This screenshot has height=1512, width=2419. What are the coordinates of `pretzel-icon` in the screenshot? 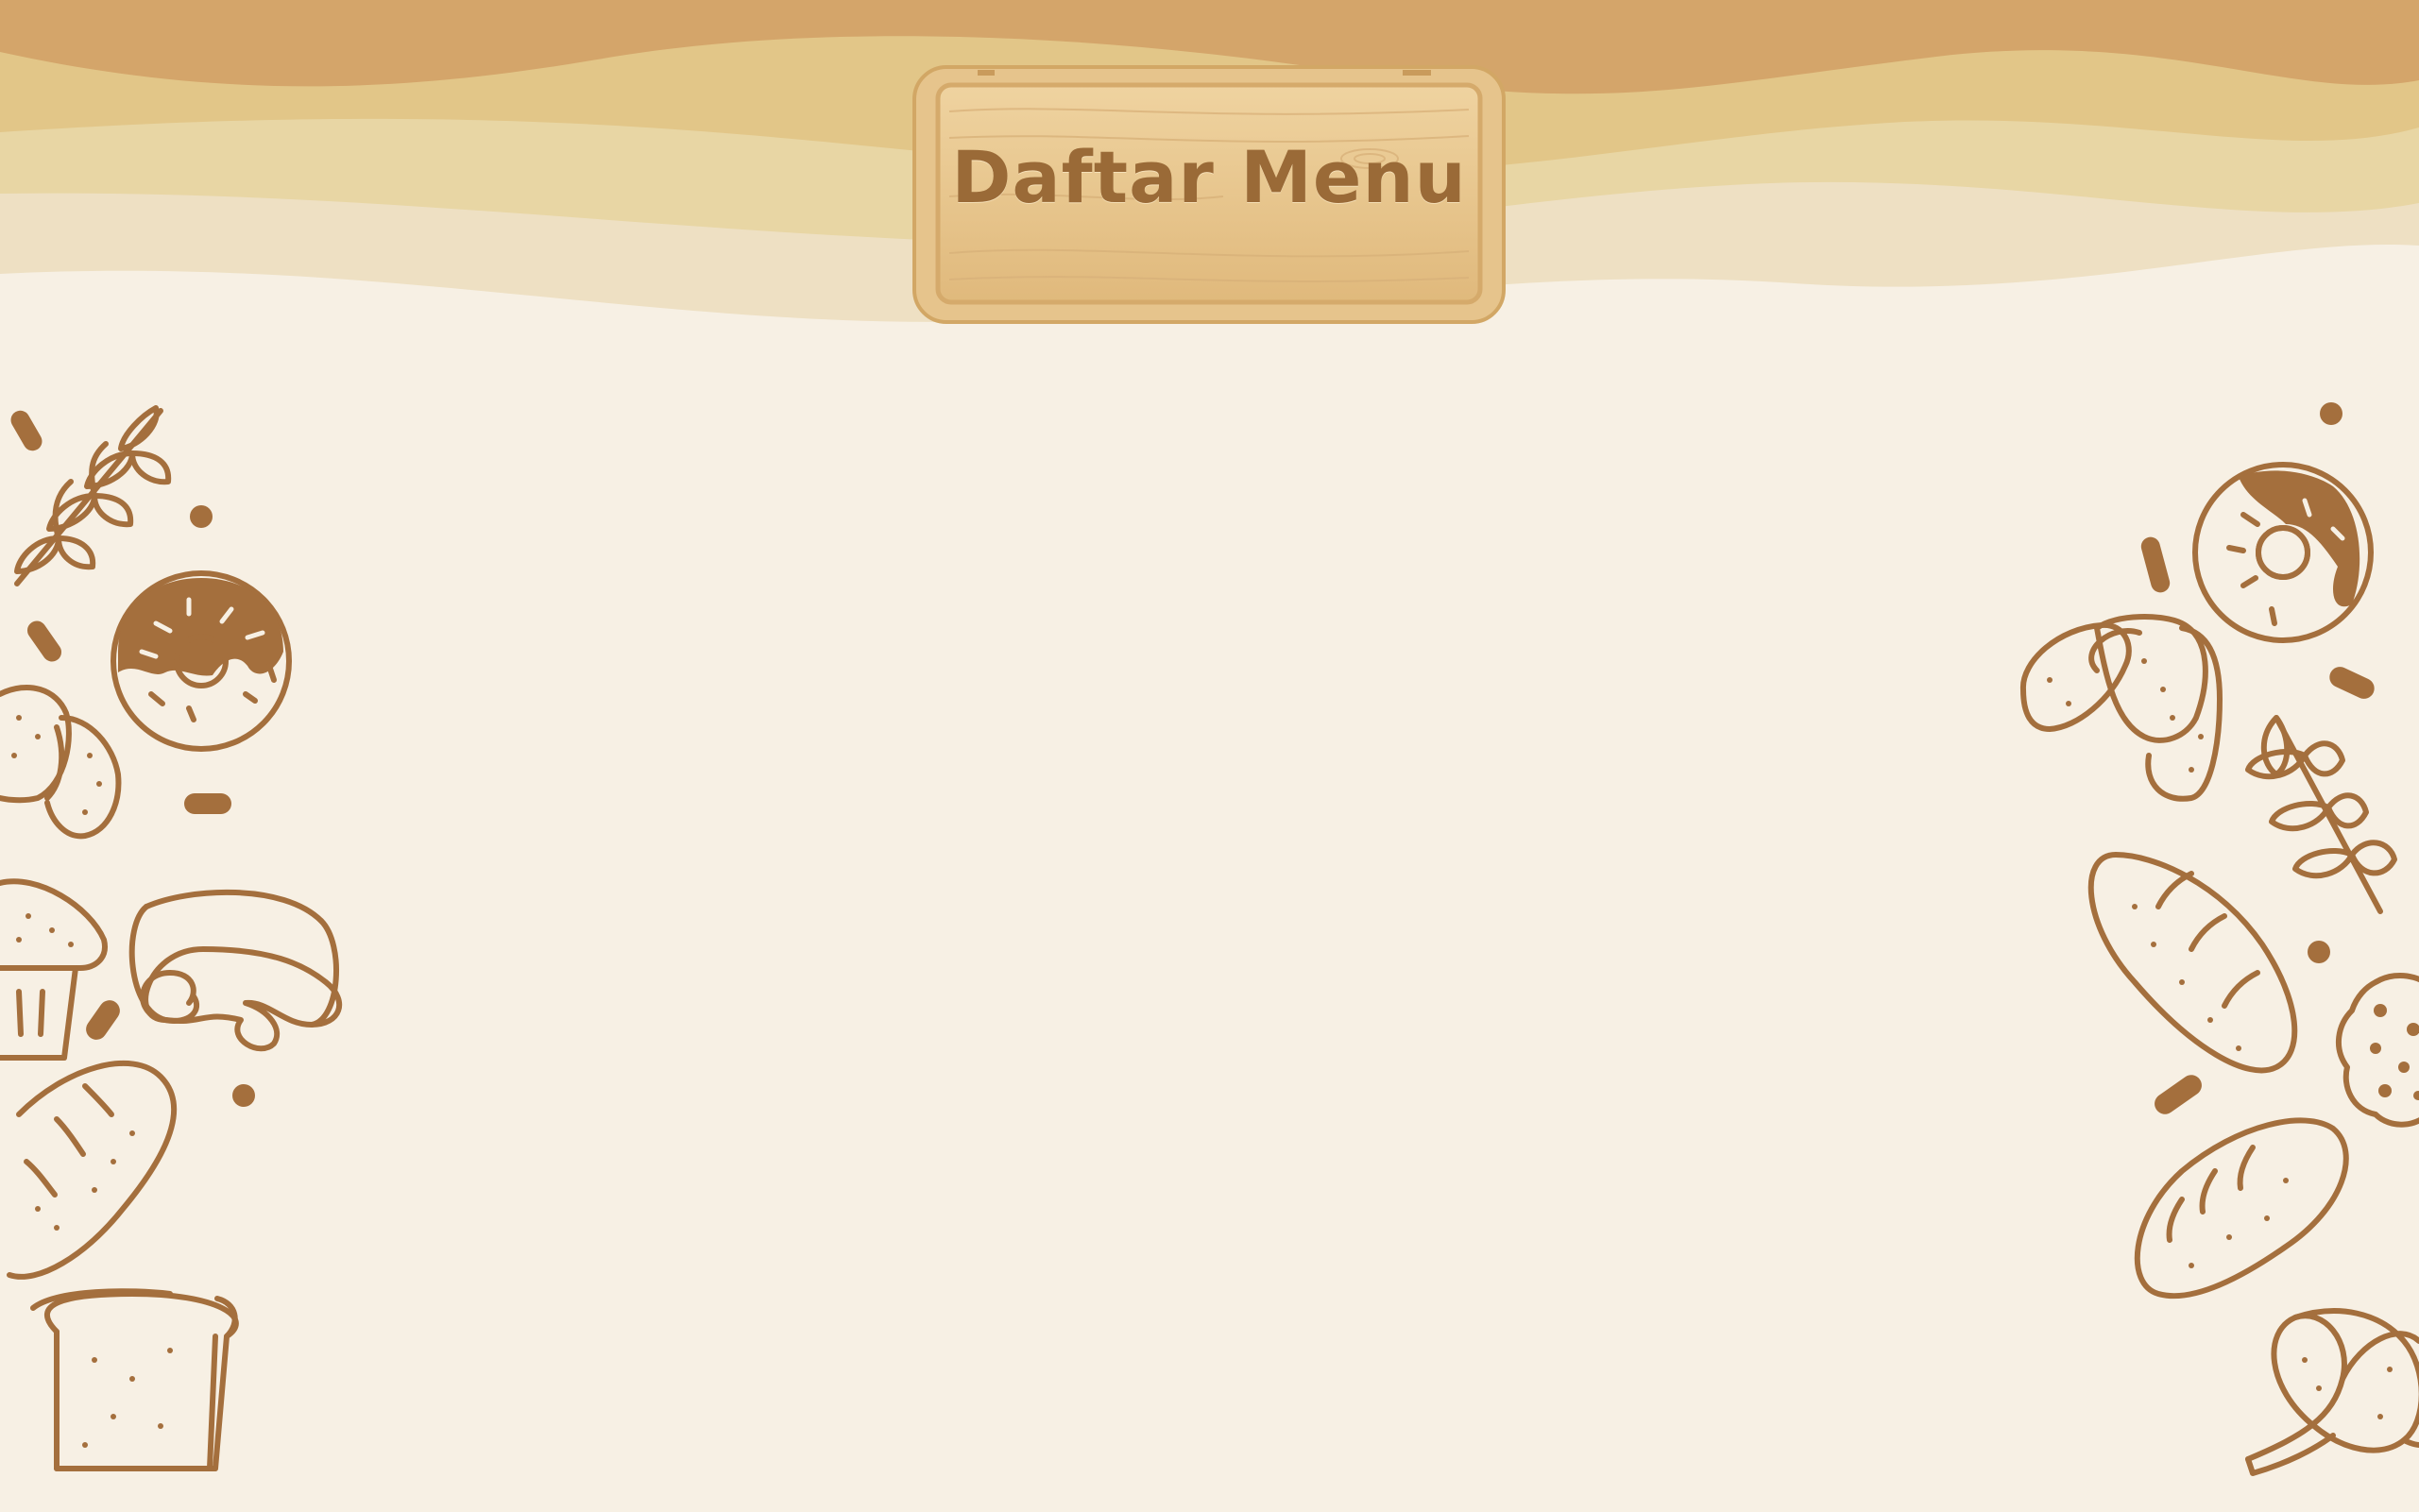 It's located at (2332, 1392).